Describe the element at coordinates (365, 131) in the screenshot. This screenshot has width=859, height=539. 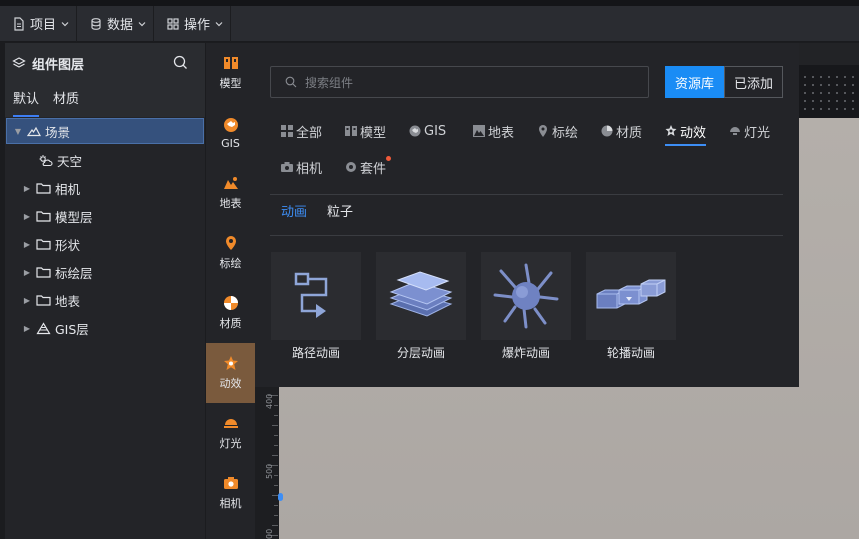
I see `category-model: 模型` at that location.